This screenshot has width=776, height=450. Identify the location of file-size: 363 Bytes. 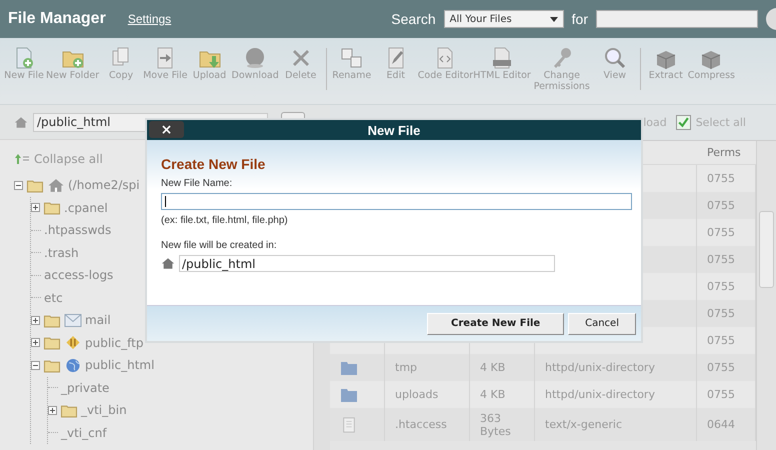
(496, 425).